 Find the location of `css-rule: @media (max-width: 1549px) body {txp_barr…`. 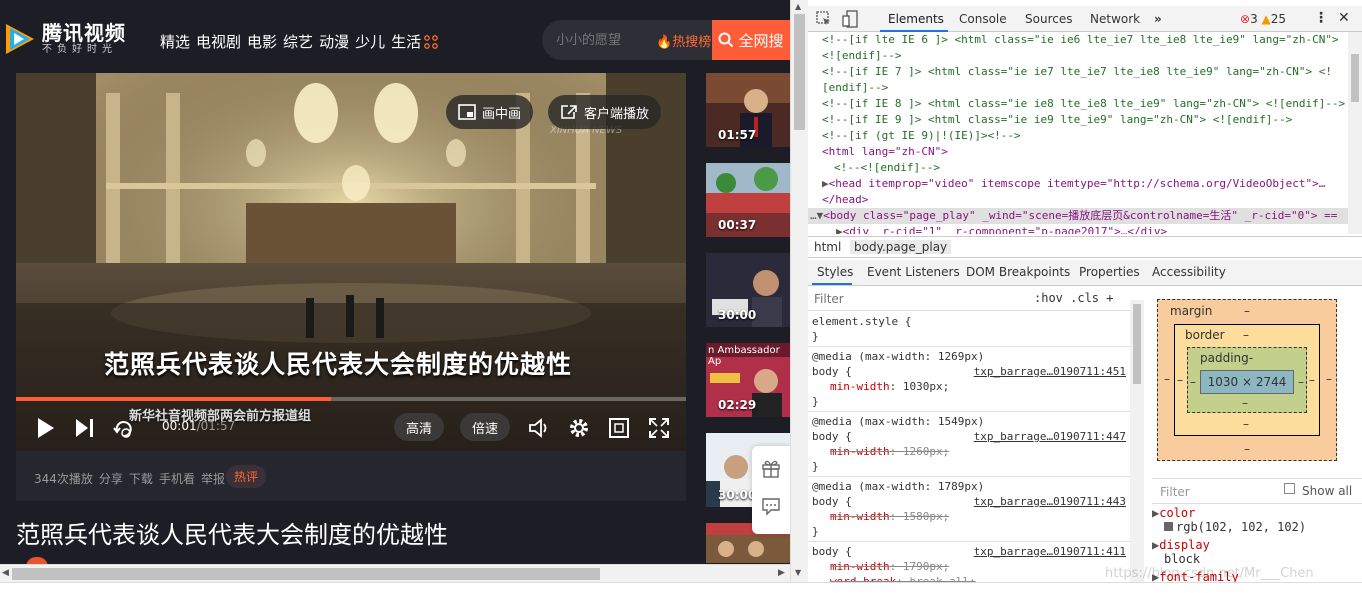

css-rule: @media (max-width: 1549px) body {txp_barr… is located at coordinates (969, 444).